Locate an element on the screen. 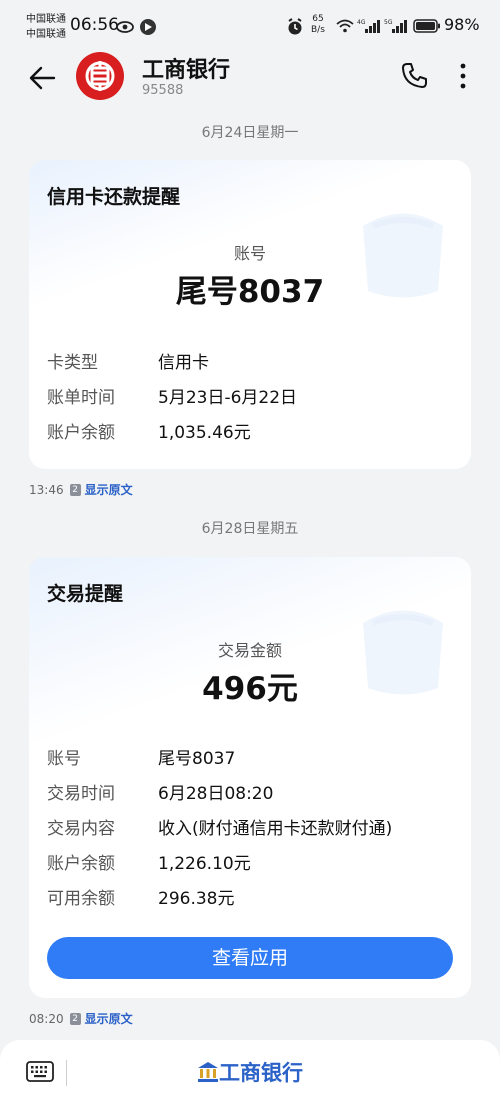 This screenshot has width=500, height=1106. amount-label: 交易金额 is located at coordinates (249, 650).